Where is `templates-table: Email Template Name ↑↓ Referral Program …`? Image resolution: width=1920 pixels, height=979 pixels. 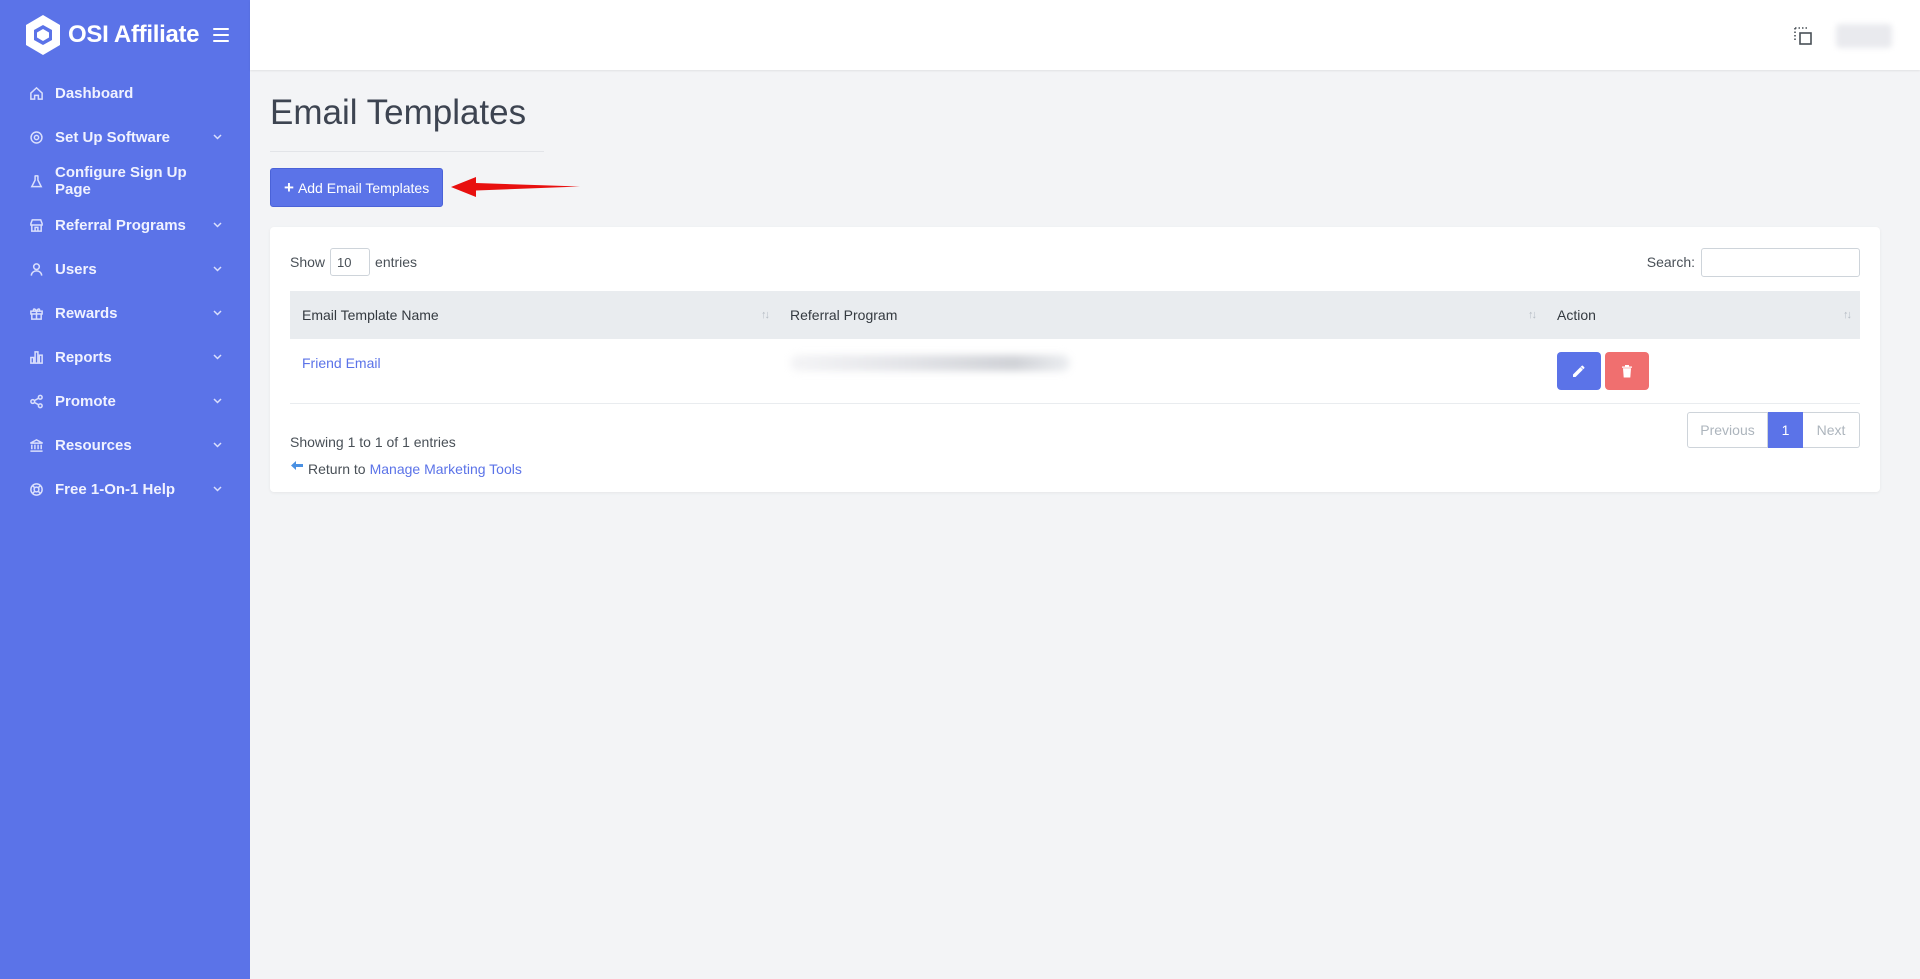
templates-table: Email Template Name ↑↓ Referral Program … is located at coordinates (1075, 347).